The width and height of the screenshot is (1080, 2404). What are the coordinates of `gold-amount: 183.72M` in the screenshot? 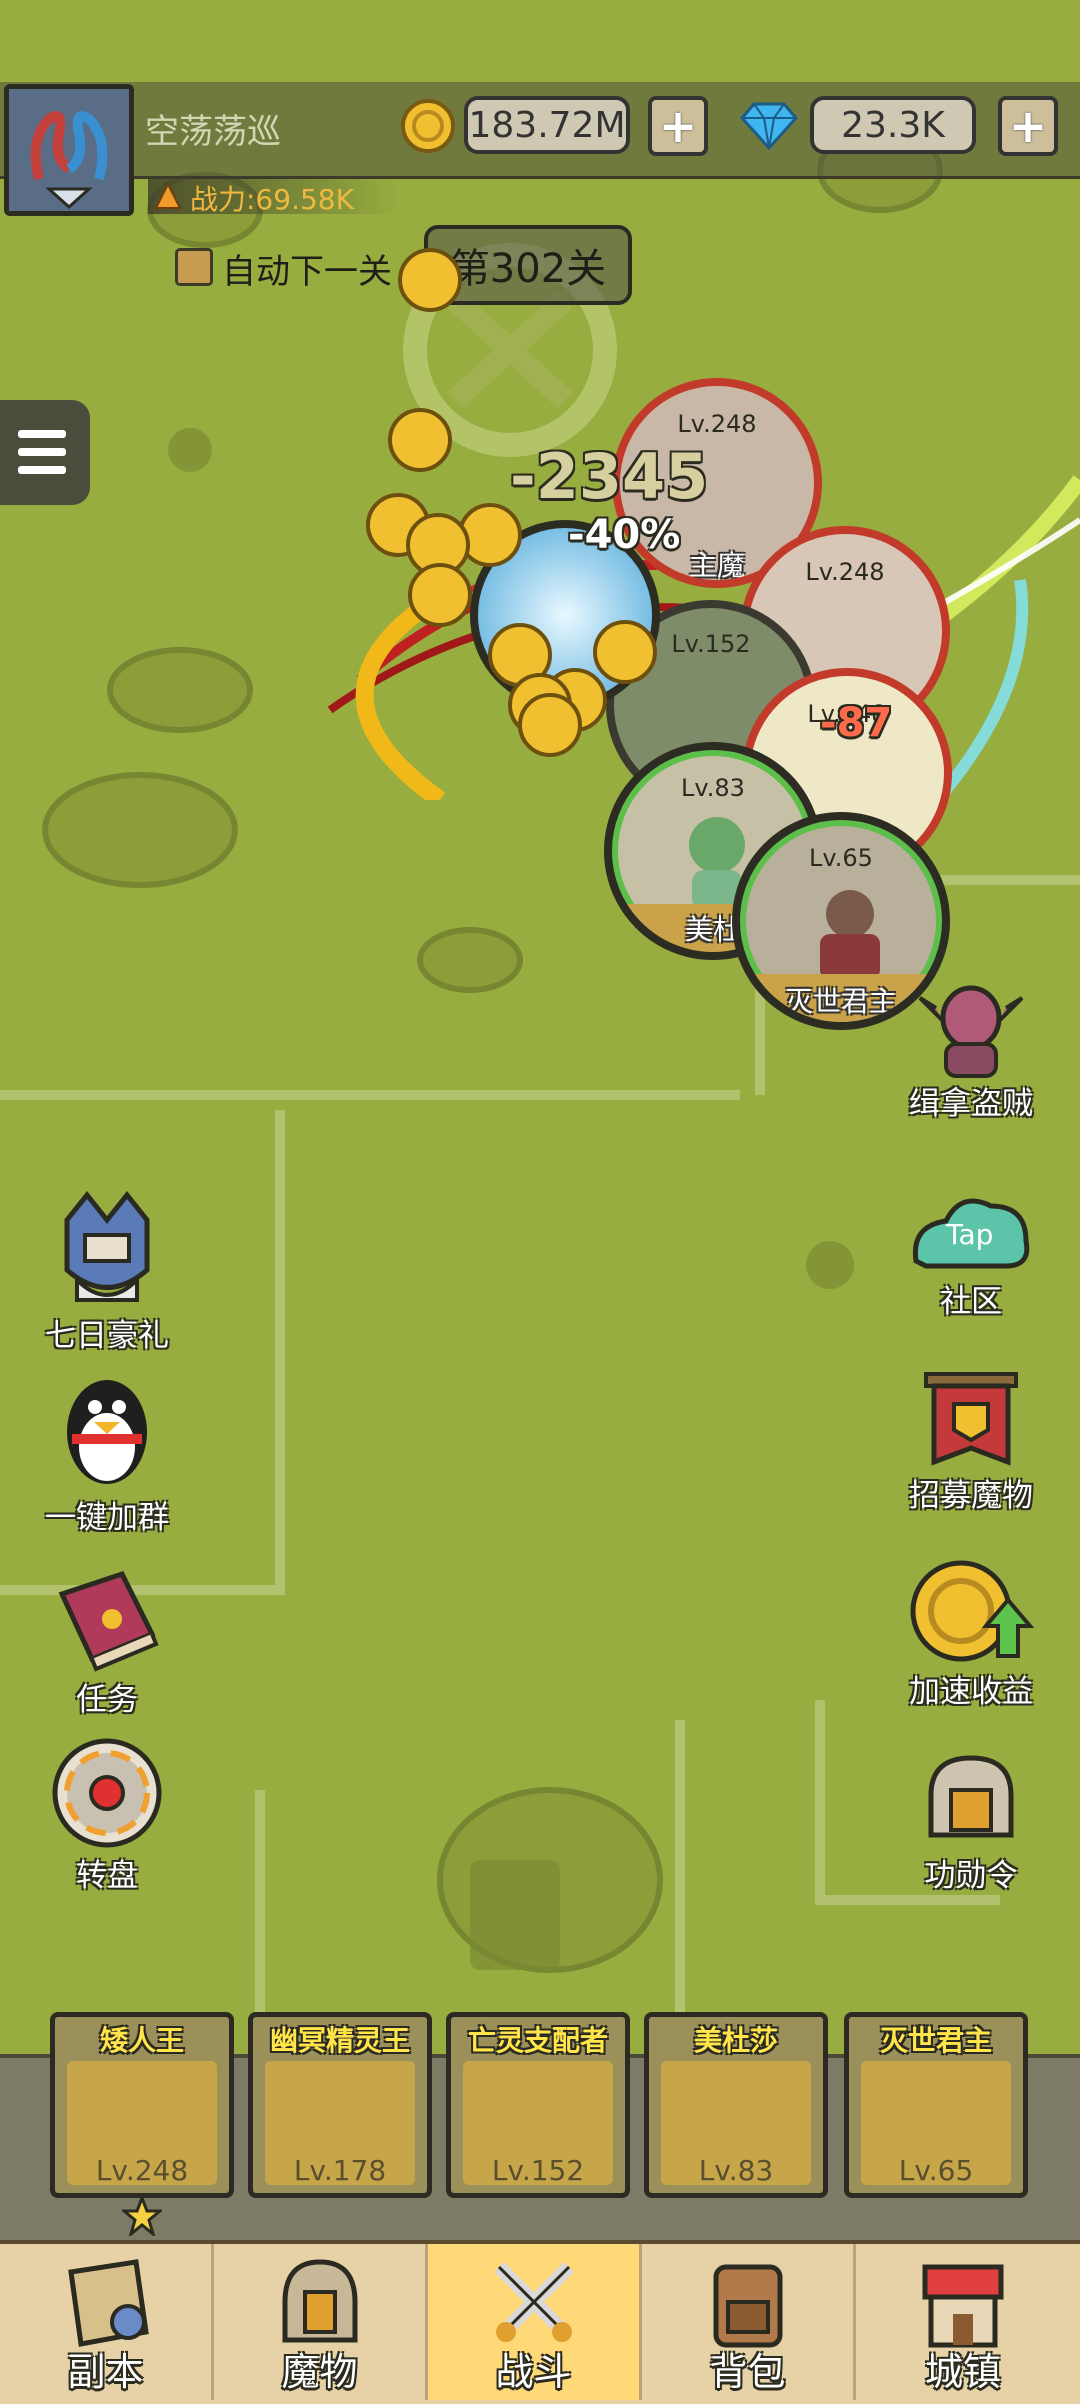 It's located at (547, 125).